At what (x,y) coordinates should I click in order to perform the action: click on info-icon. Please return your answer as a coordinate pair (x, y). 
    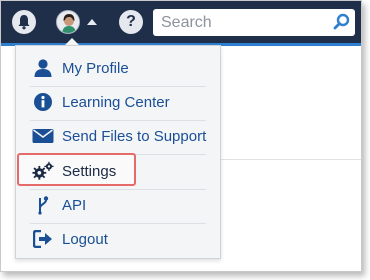
    Looking at the image, I should click on (43, 102).